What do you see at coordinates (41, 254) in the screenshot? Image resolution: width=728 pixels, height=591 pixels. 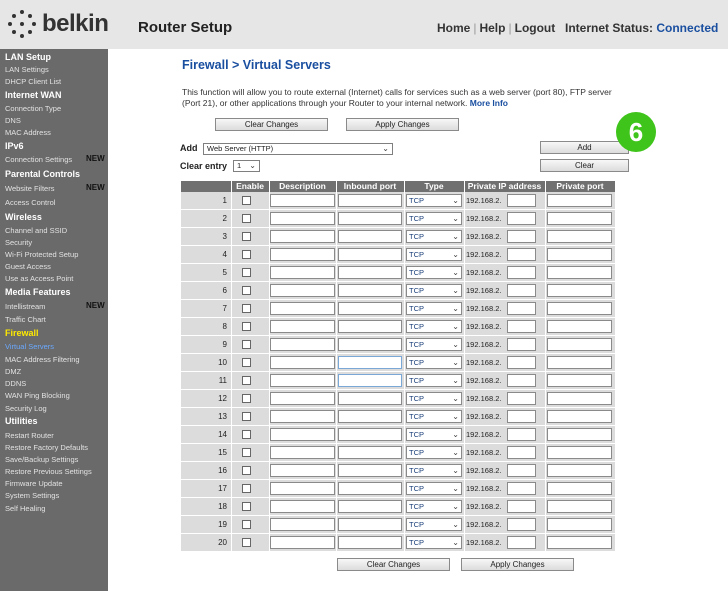 I see `sidebar-item-wi-fi-protected-setup: Wi-Fi Protected Setup` at bounding box center [41, 254].